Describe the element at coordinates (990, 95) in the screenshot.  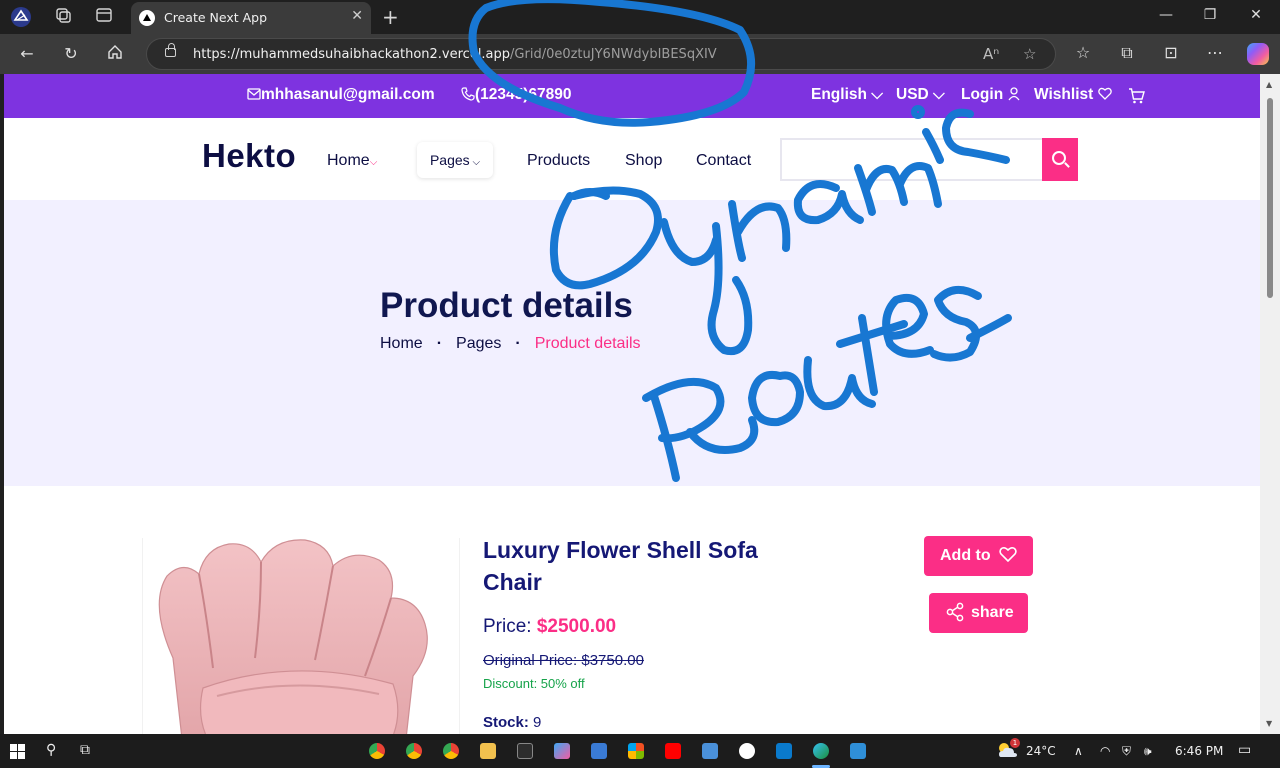
I see `login-link: Login` at that location.